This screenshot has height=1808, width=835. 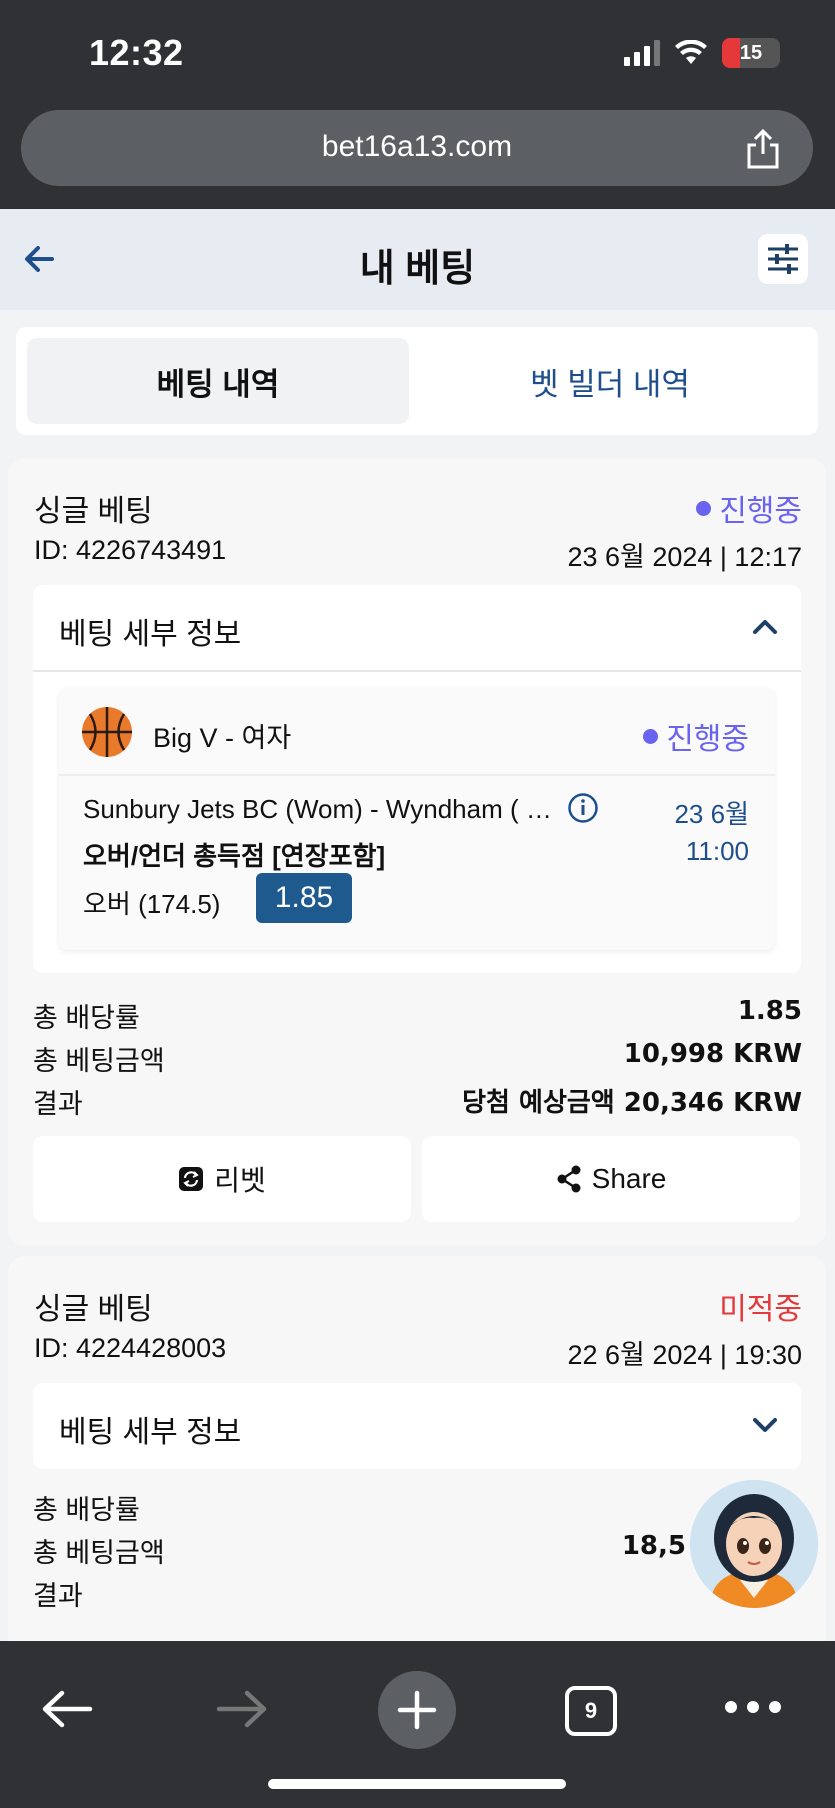 What do you see at coordinates (222, 738) in the screenshot?
I see `league-name: Big V - 여자` at bounding box center [222, 738].